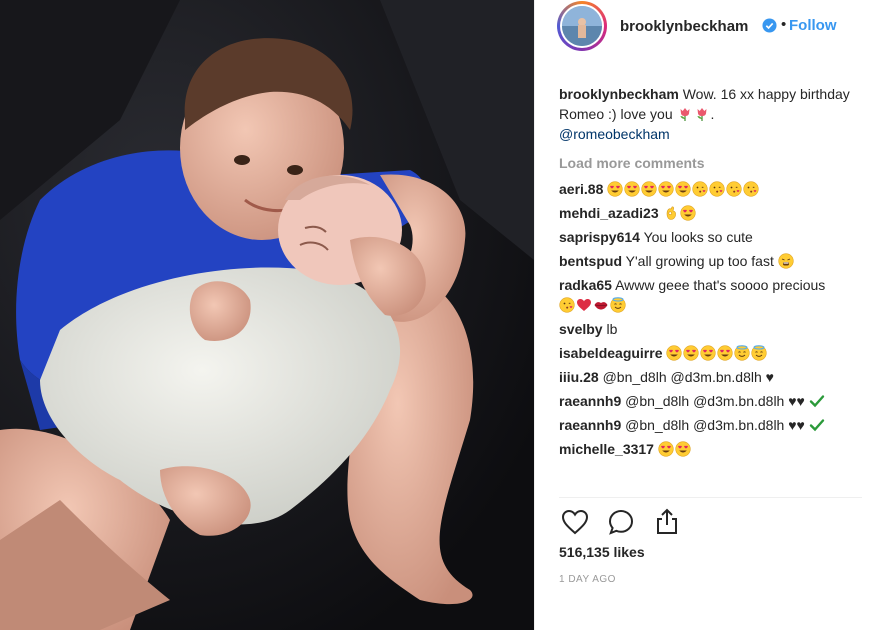 The width and height of the screenshot is (885, 630). I want to click on avatar, so click(582, 26).